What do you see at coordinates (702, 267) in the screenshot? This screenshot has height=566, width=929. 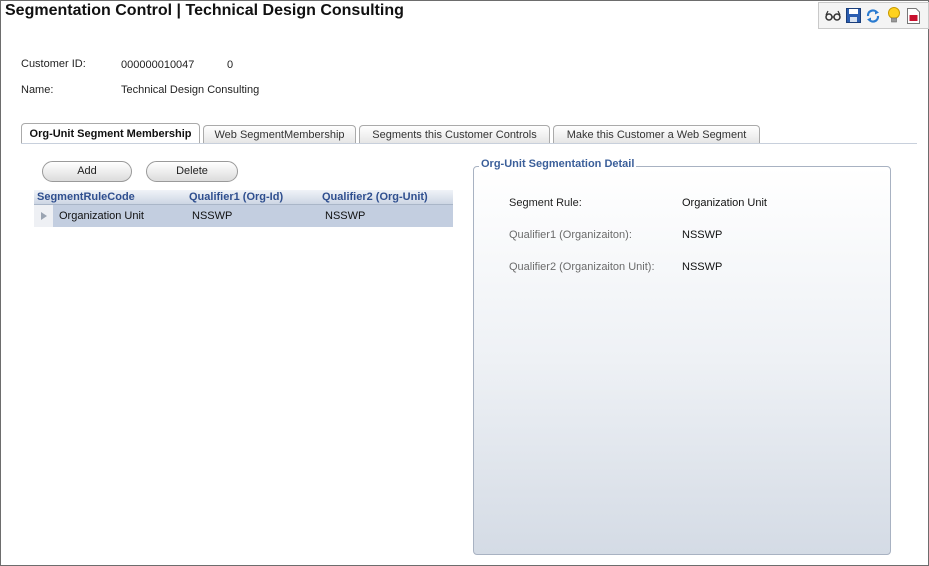 I see `qualifier2-value: NSSWP` at bounding box center [702, 267].